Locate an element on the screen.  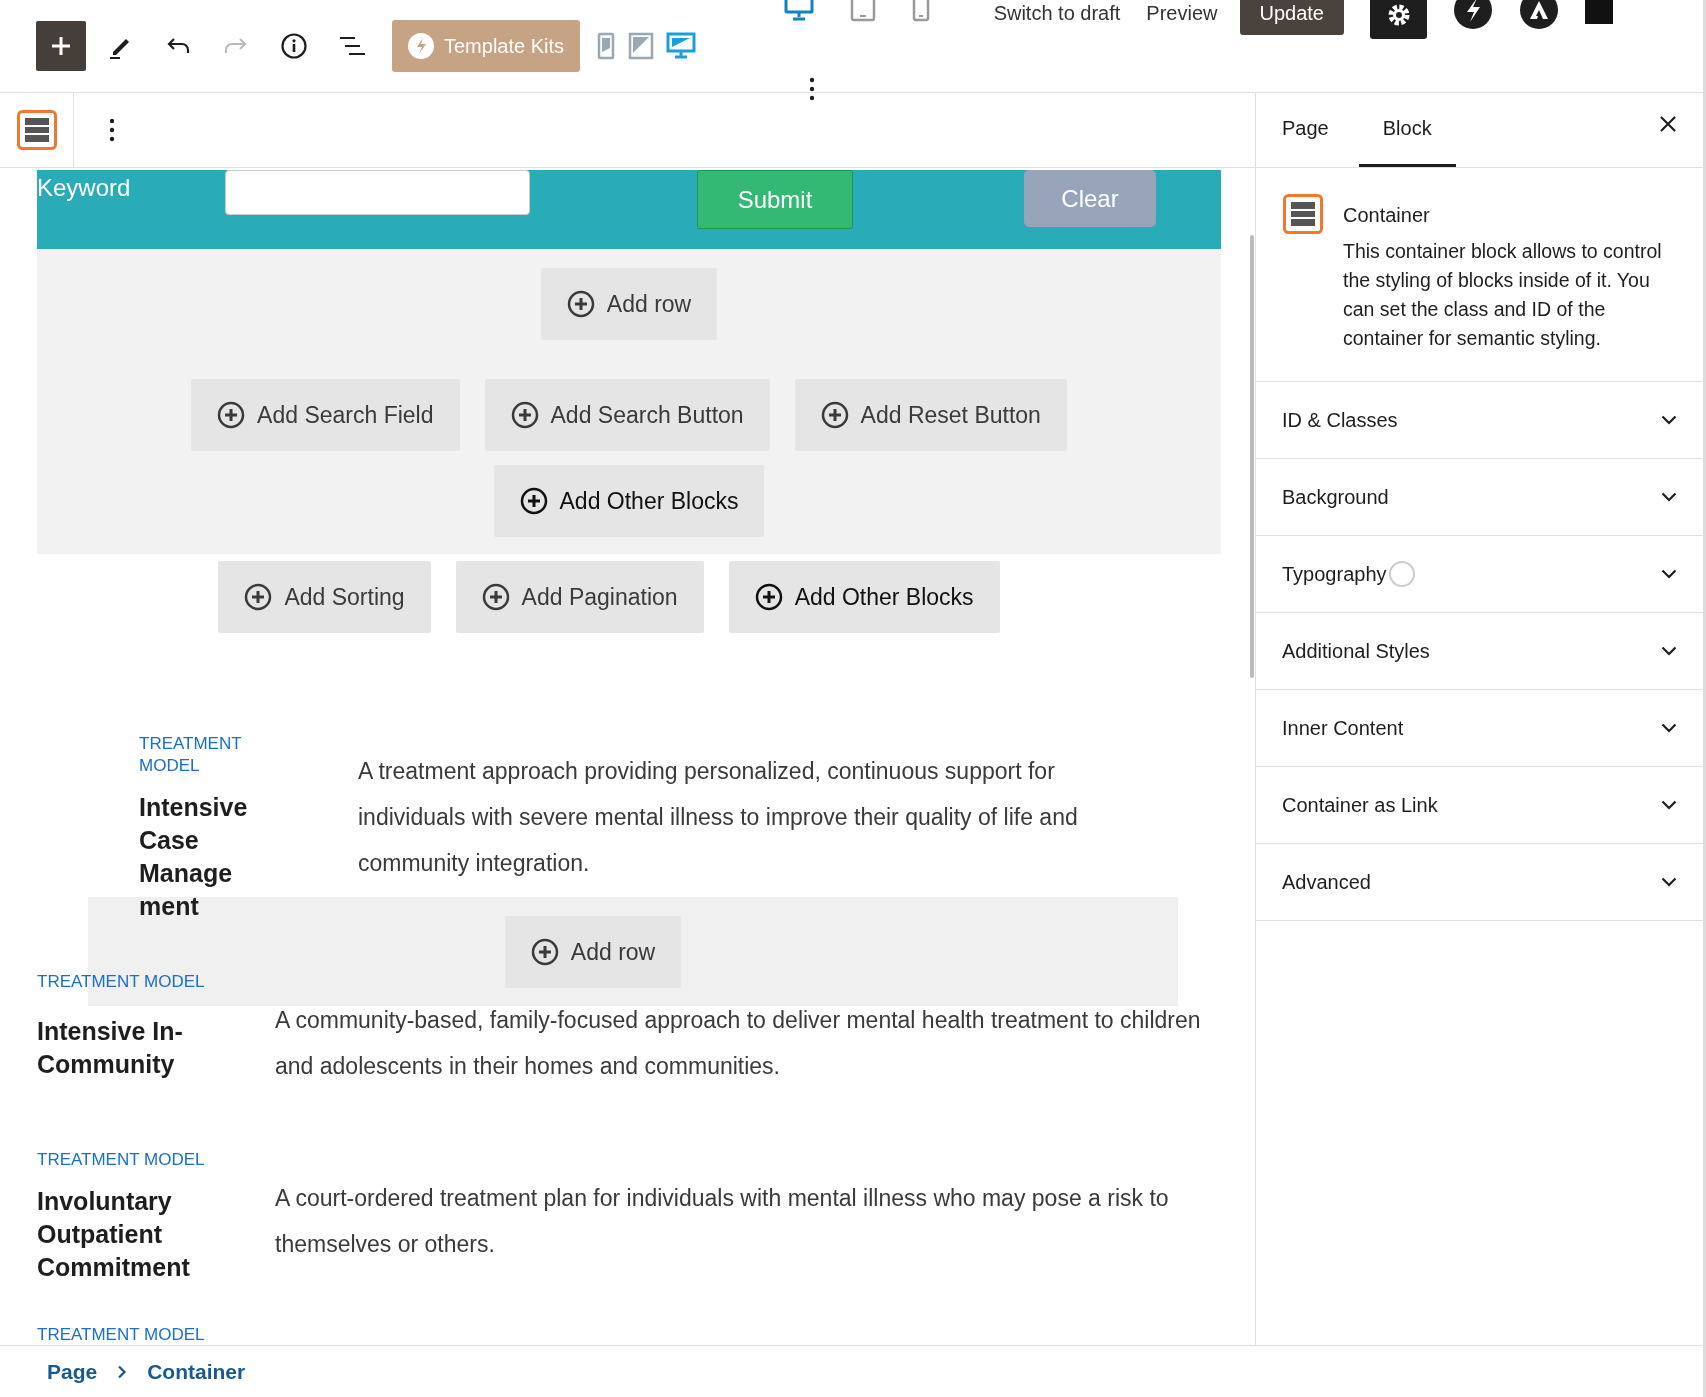
item-title: Intensive In-Community is located at coordinates (110, 1048).